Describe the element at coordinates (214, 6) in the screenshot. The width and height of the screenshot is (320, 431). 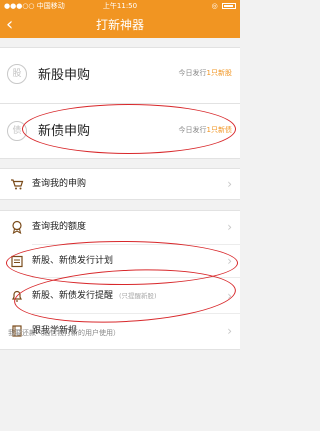
I see `alarm-icon: ◎` at that location.